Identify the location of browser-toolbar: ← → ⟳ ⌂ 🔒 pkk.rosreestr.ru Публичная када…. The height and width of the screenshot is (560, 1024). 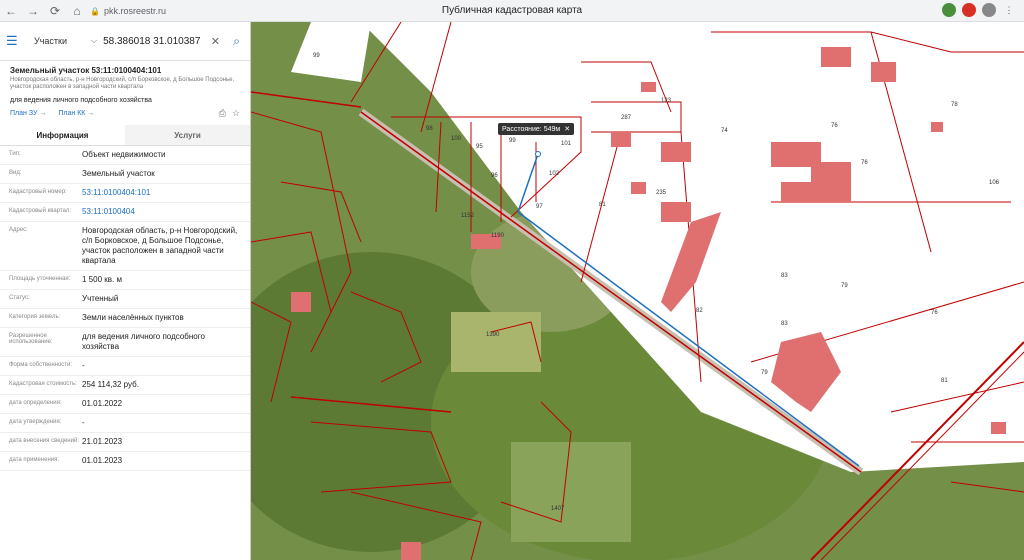
(512, 11).